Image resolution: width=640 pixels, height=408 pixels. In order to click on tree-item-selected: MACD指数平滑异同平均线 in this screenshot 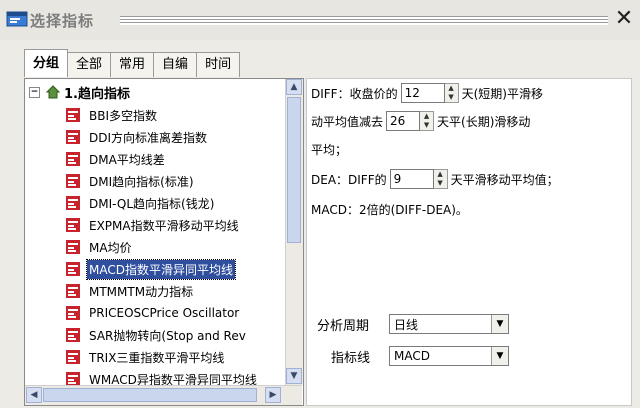, I will do `click(150, 269)`.